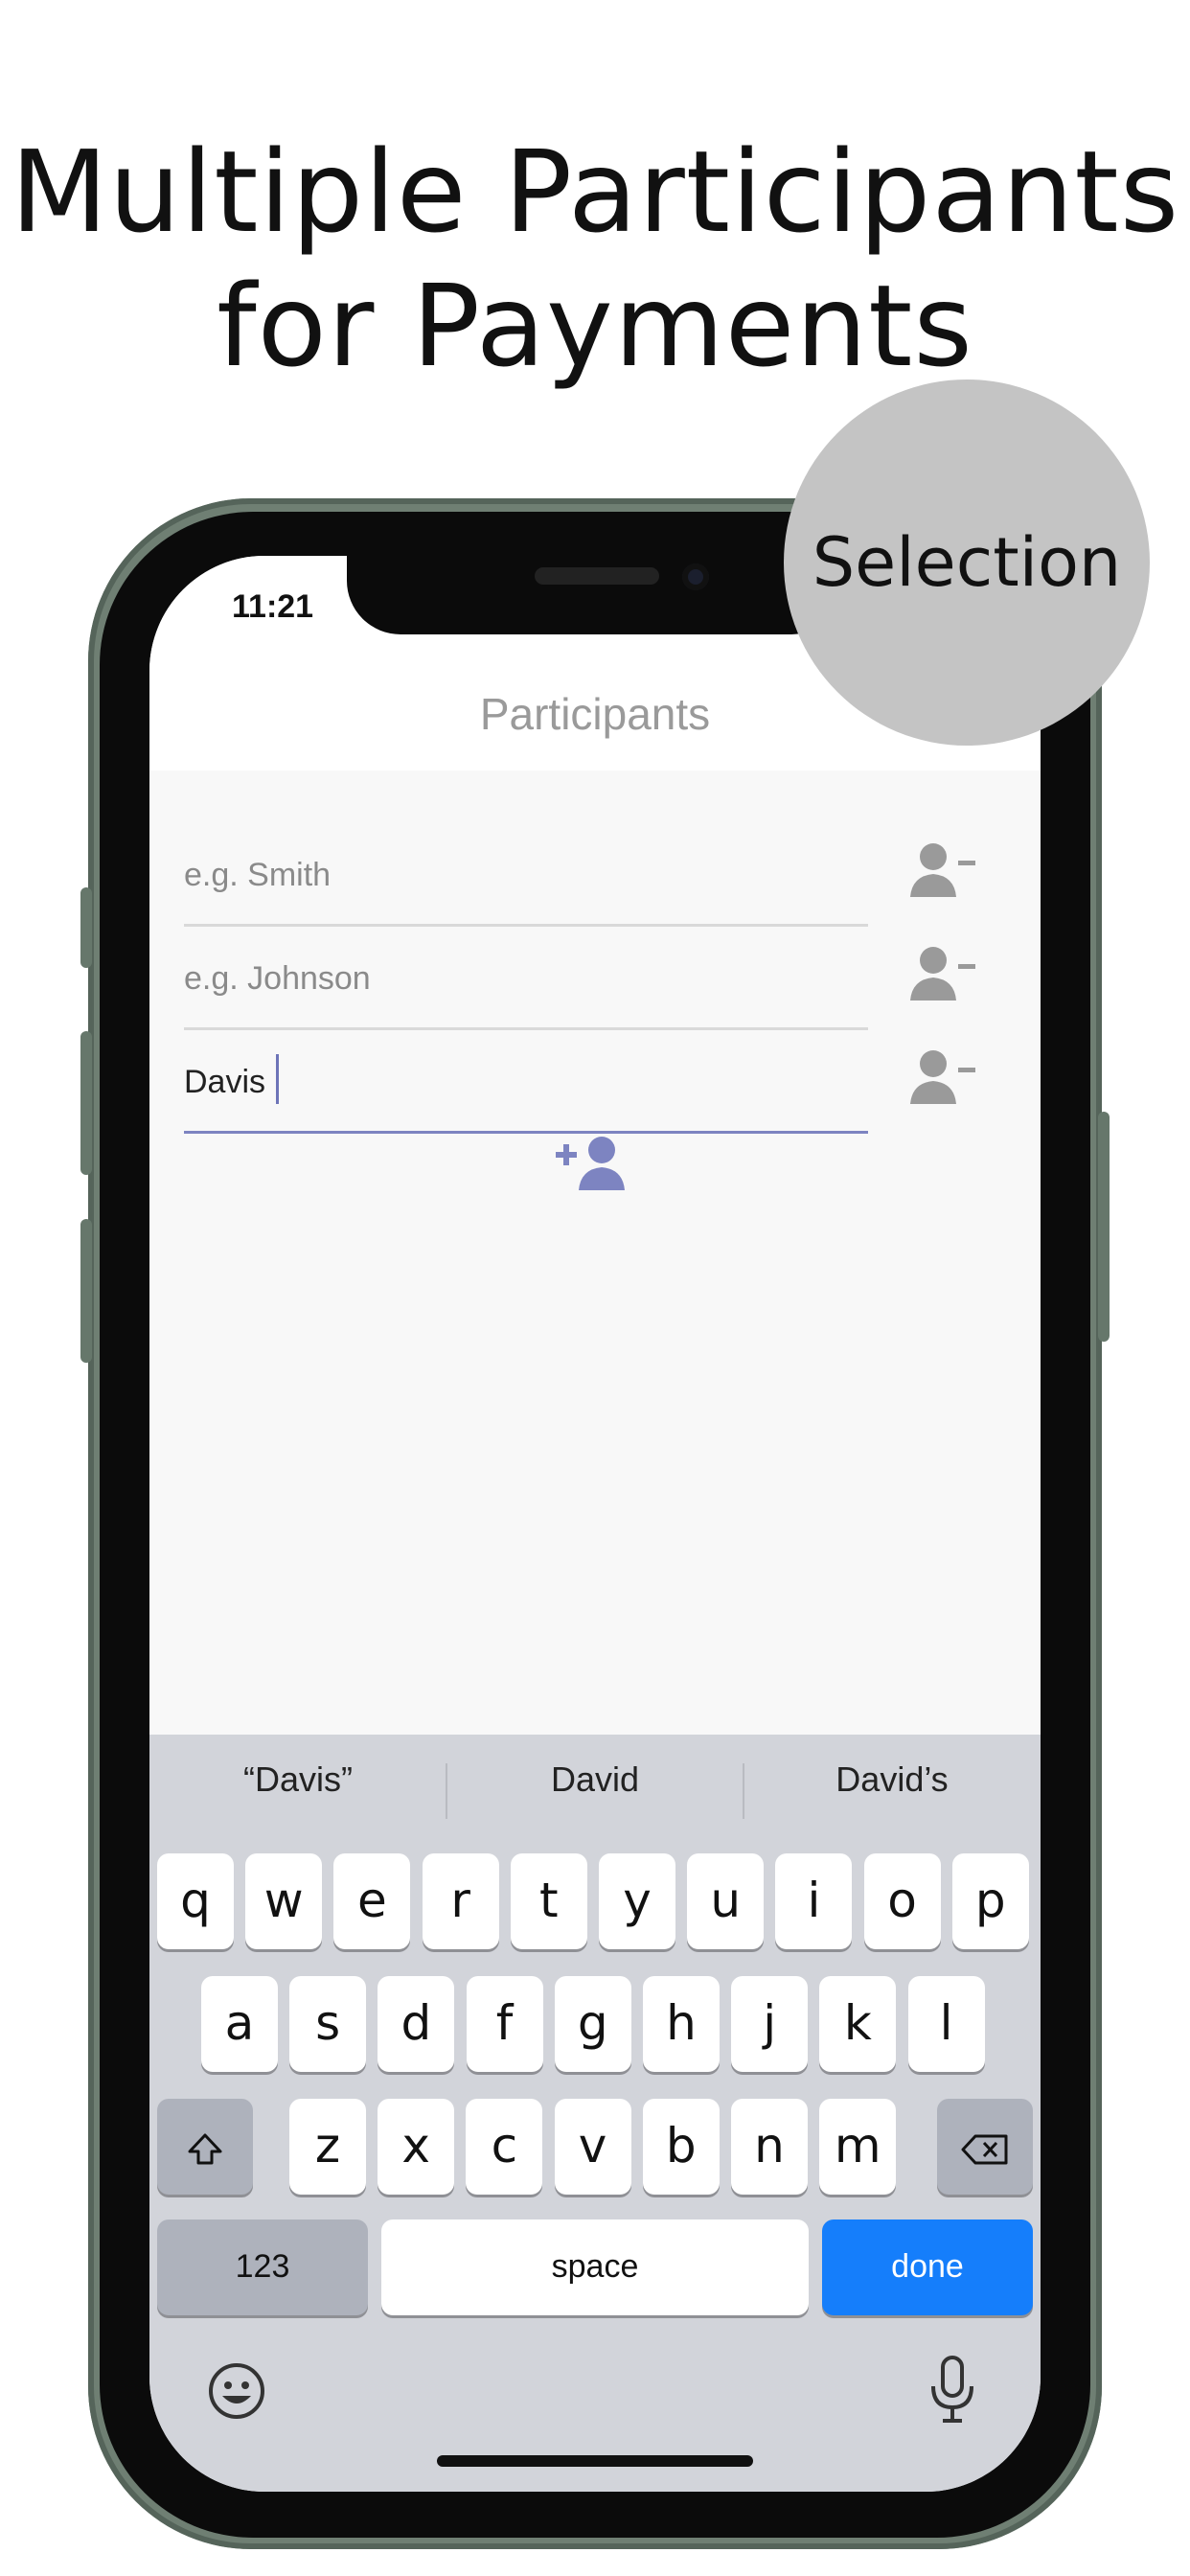 The height and width of the screenshot is (2576, 1190). I want to click on side-button-volume-up, so click(86, 1103).